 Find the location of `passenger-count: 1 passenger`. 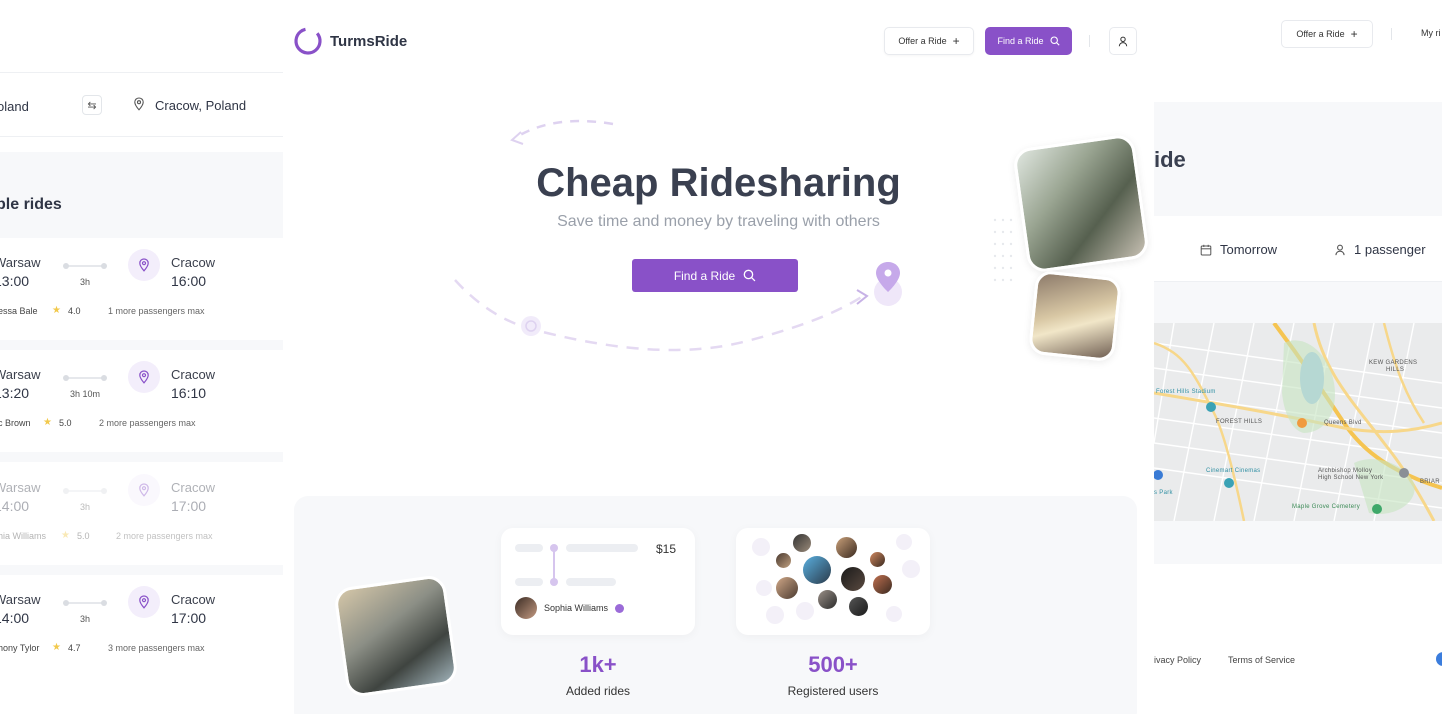

passenger-count: 1 passenger is located at coordinates (1390, 249).